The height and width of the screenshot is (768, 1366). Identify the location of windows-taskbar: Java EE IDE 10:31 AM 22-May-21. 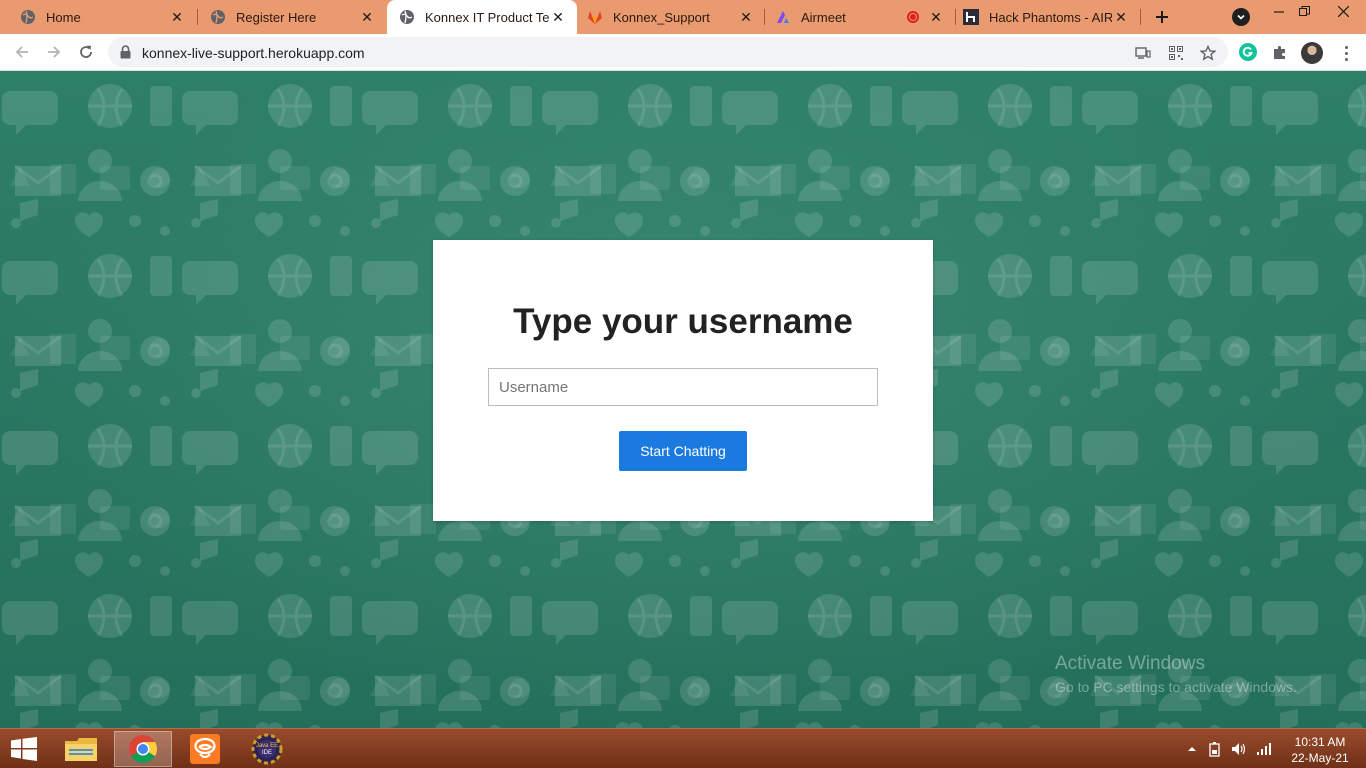
(683, 748).